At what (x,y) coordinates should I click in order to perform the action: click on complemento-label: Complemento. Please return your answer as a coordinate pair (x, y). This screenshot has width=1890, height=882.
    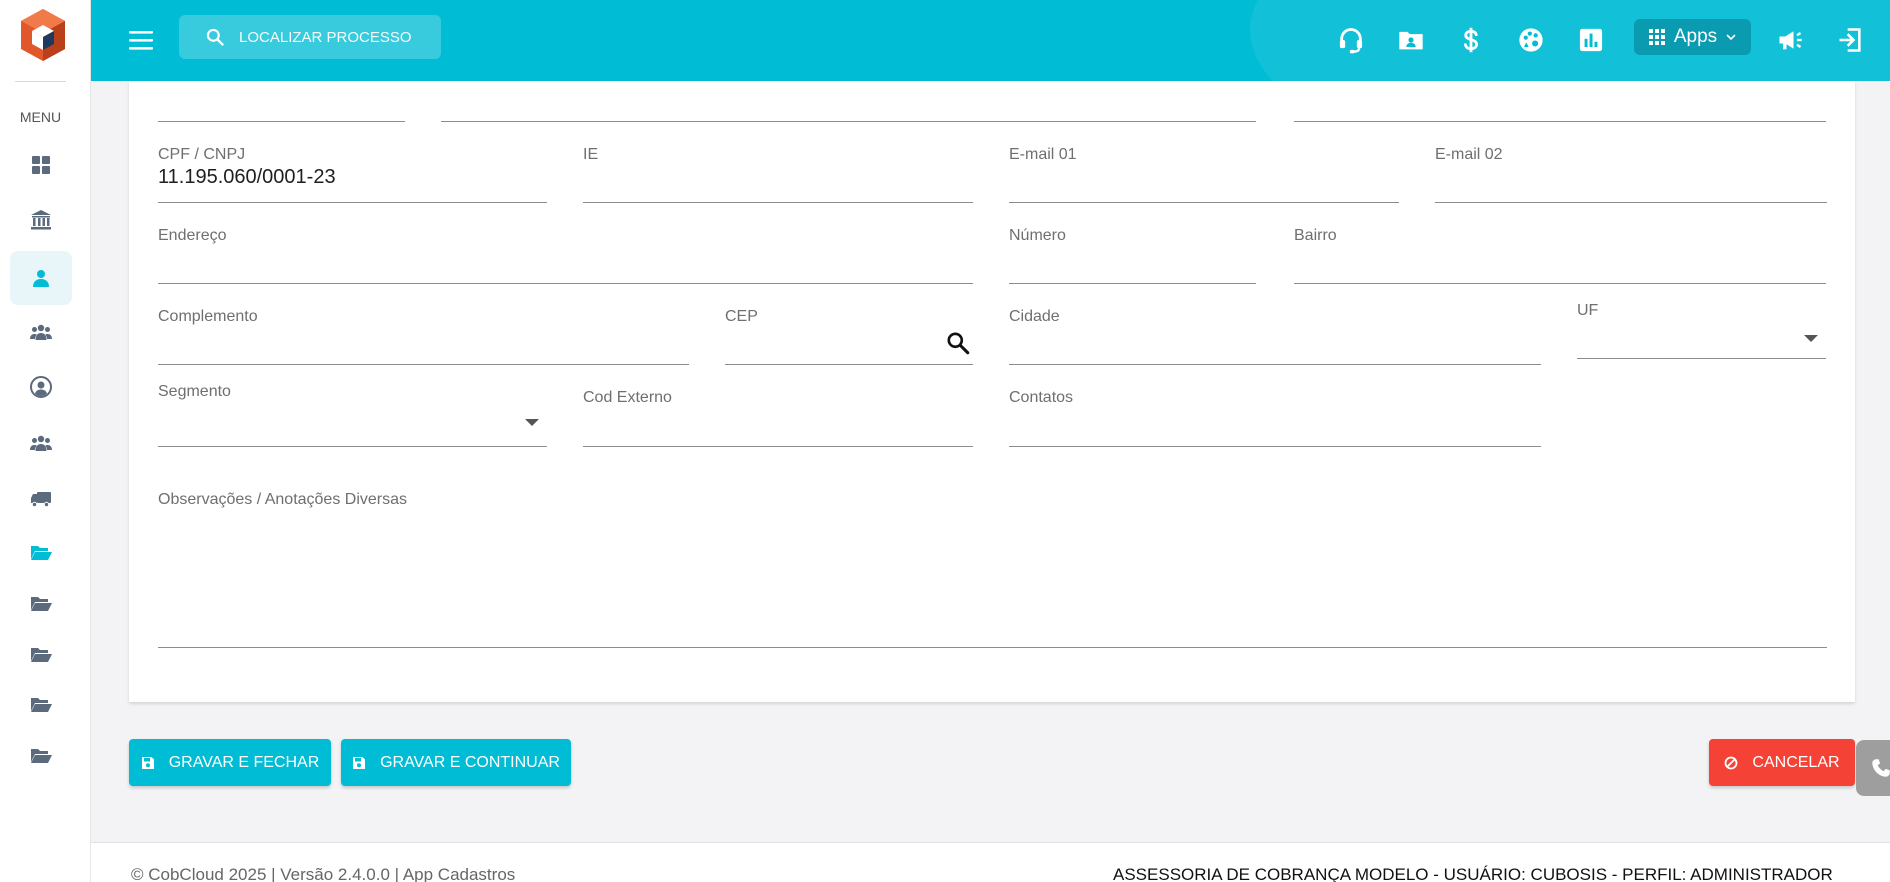
    Looking at the image, I should click on (208, 316).